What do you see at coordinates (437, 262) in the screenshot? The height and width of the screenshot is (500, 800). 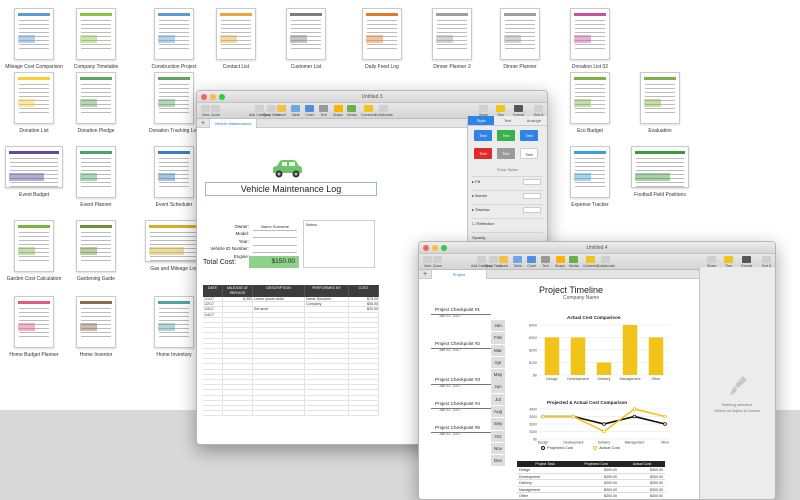 I see `toolbar-zoom-button: Zoom` at bounding box center [437, 262].